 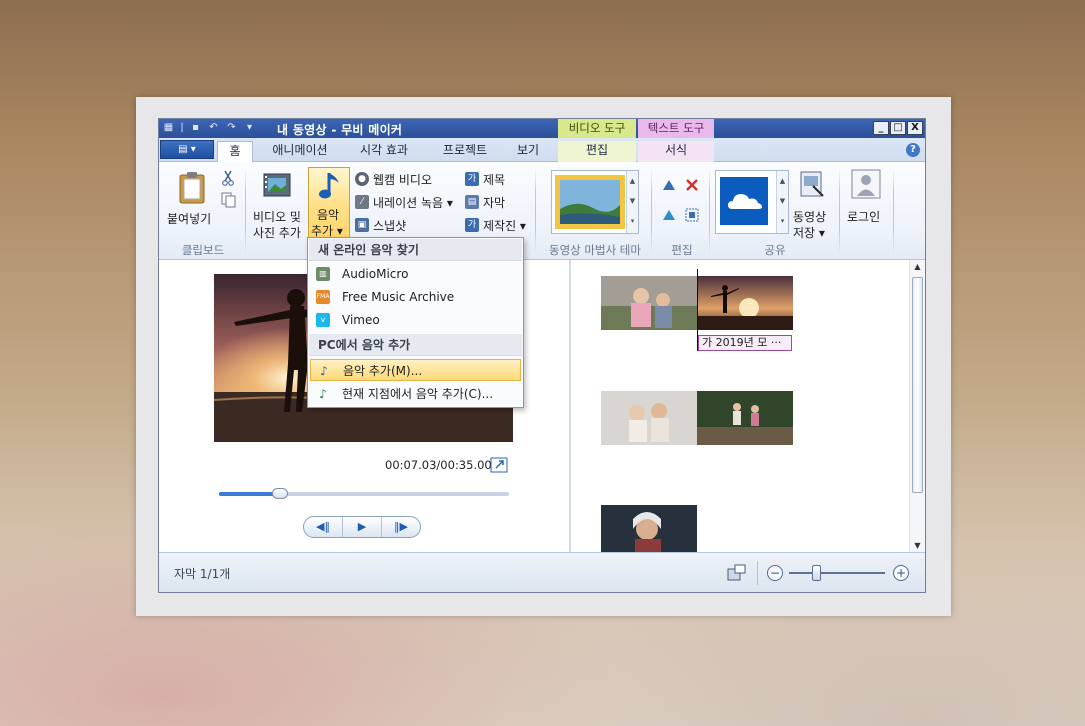 I want to click on next-frame-button: ‖▶, so click(x=401, y=527).